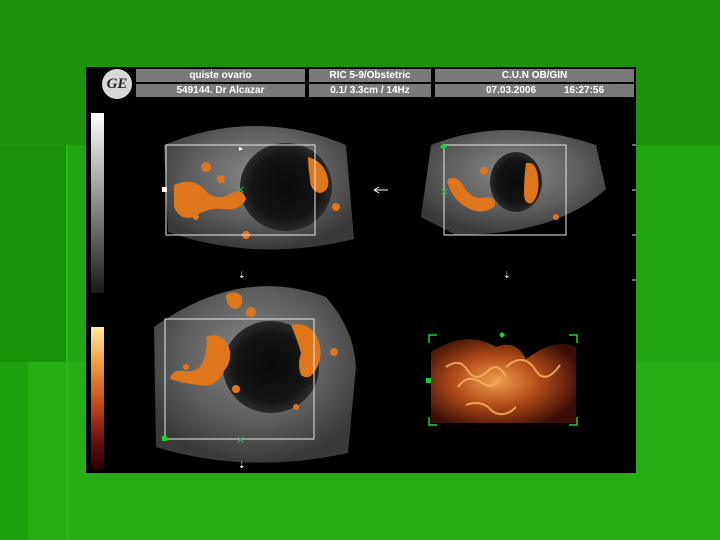 Image resolution: width=720 pixels, height=540 pixels. Describe the element at coordinates (67, 342) in the screenshot. I see `slide-background-line` at that location.